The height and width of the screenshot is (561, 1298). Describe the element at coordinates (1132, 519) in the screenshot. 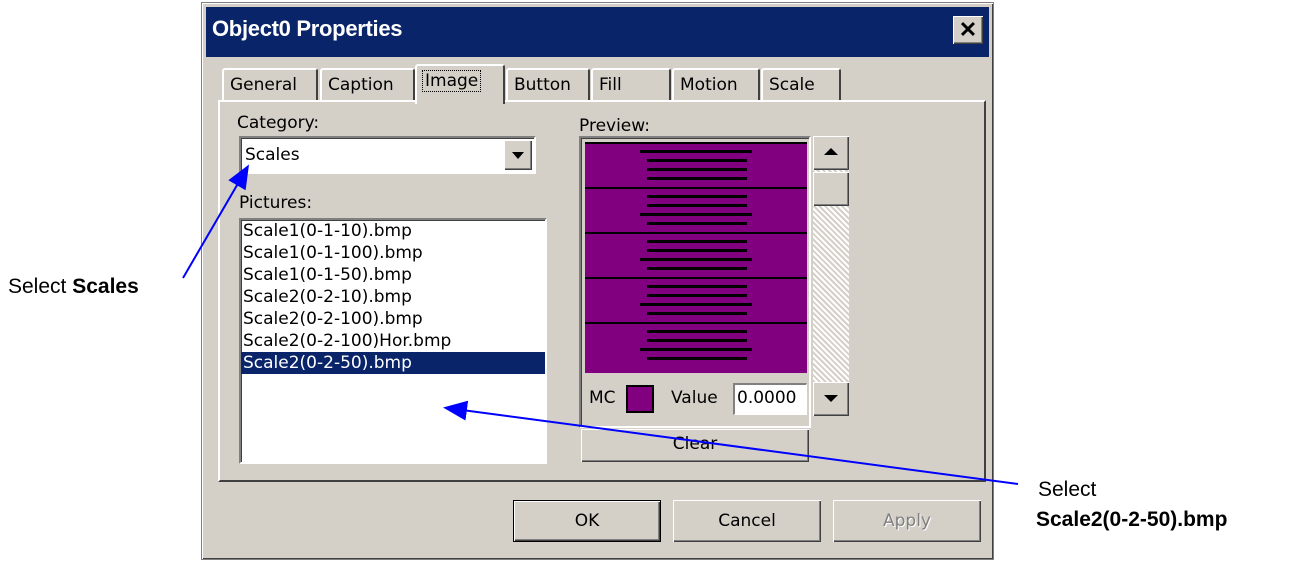

I see `annotation-select-picture-line2: Scale2(0-2-50).bmp` at that location.